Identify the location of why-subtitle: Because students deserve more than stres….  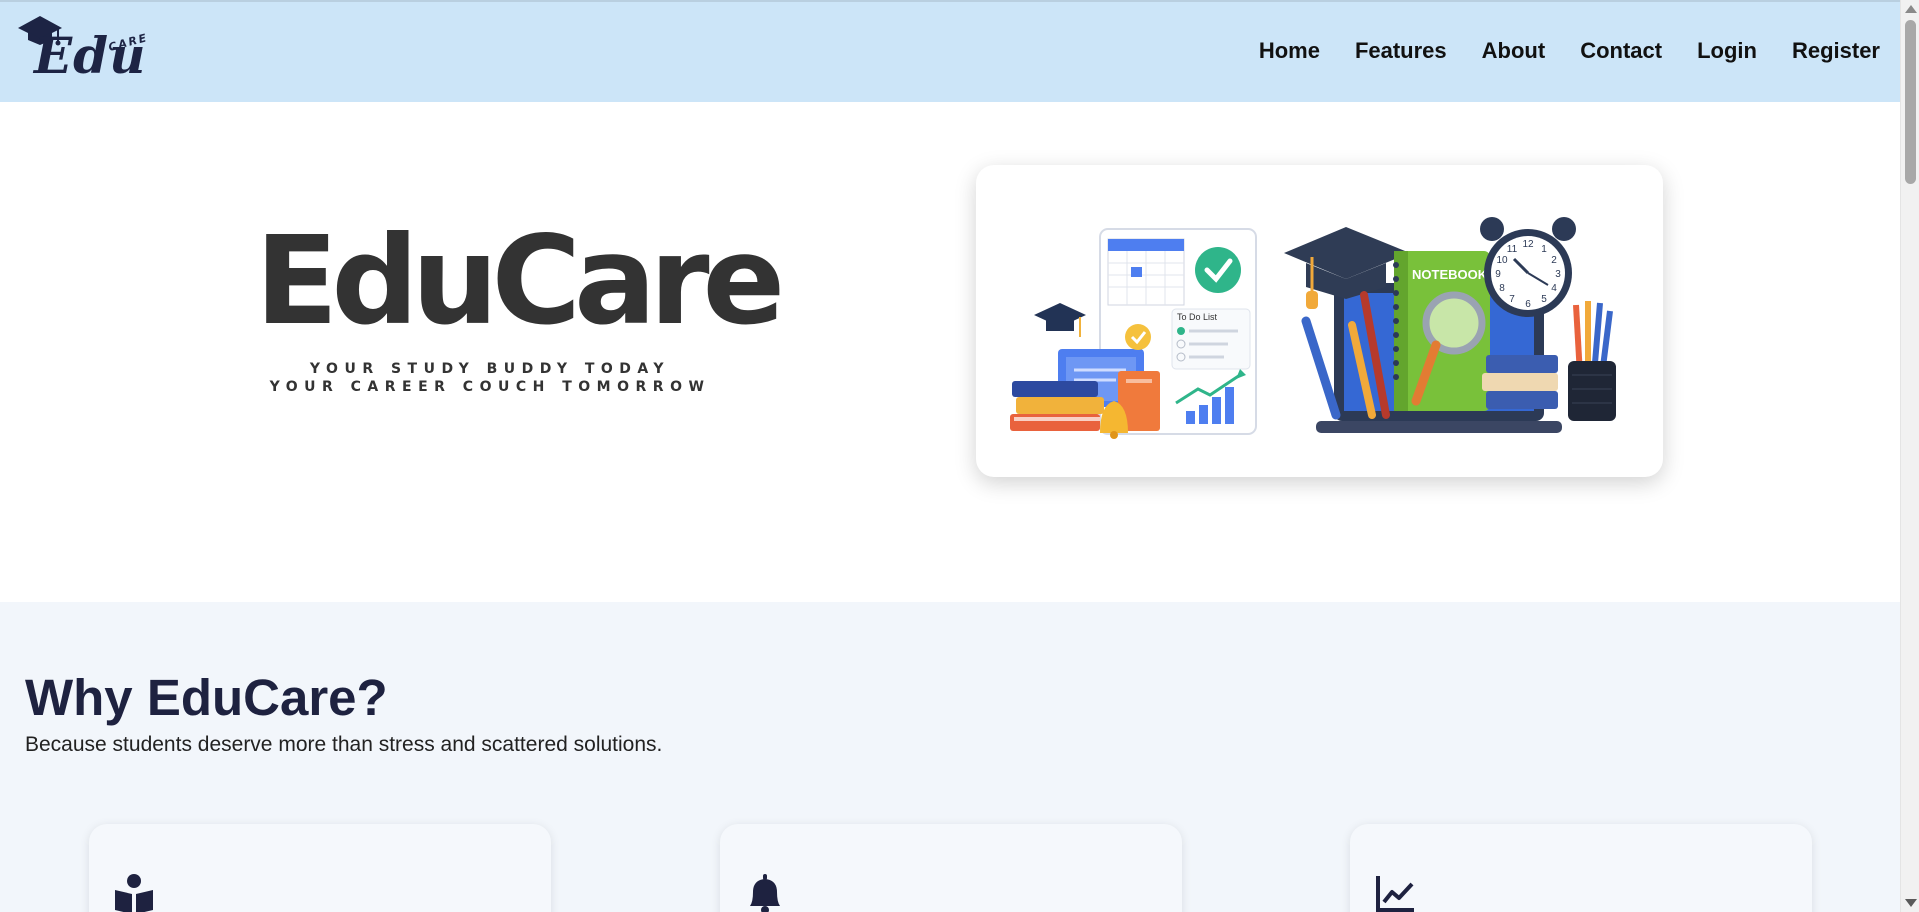
(344, 744).